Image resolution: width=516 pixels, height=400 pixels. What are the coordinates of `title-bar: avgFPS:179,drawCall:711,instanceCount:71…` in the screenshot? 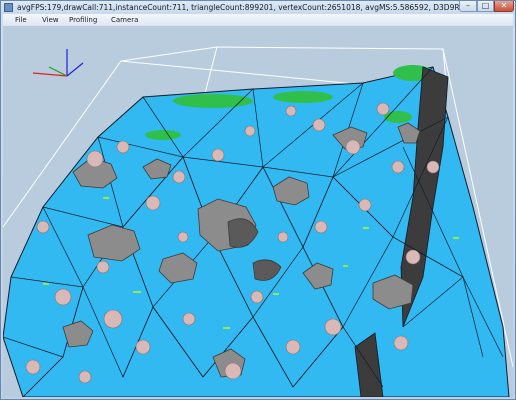 It's located at (258, 7).